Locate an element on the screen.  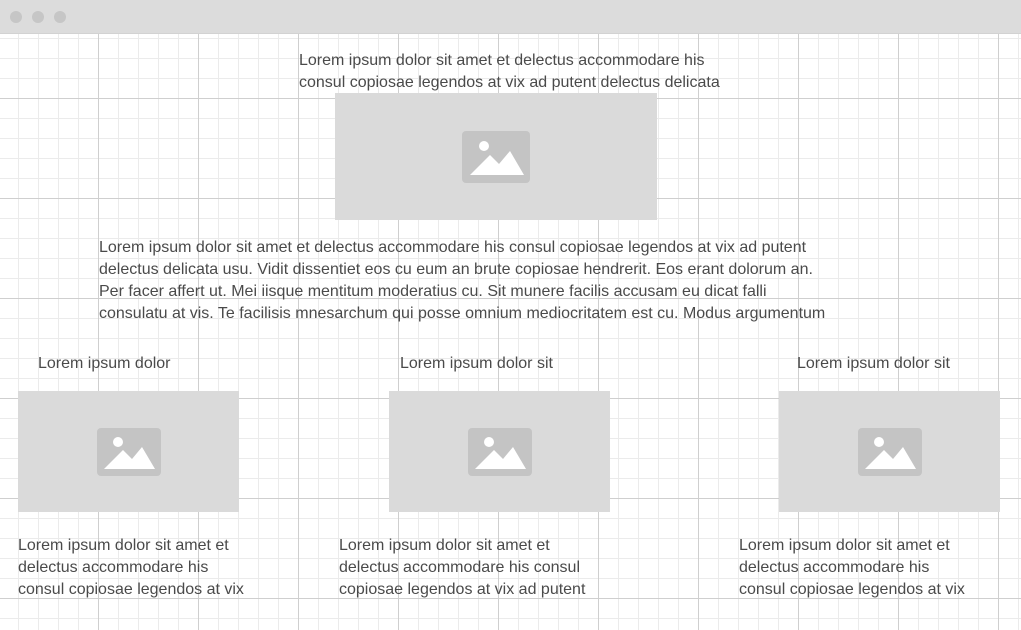
hero-image-placeholder is located at coordinates (496, 156).